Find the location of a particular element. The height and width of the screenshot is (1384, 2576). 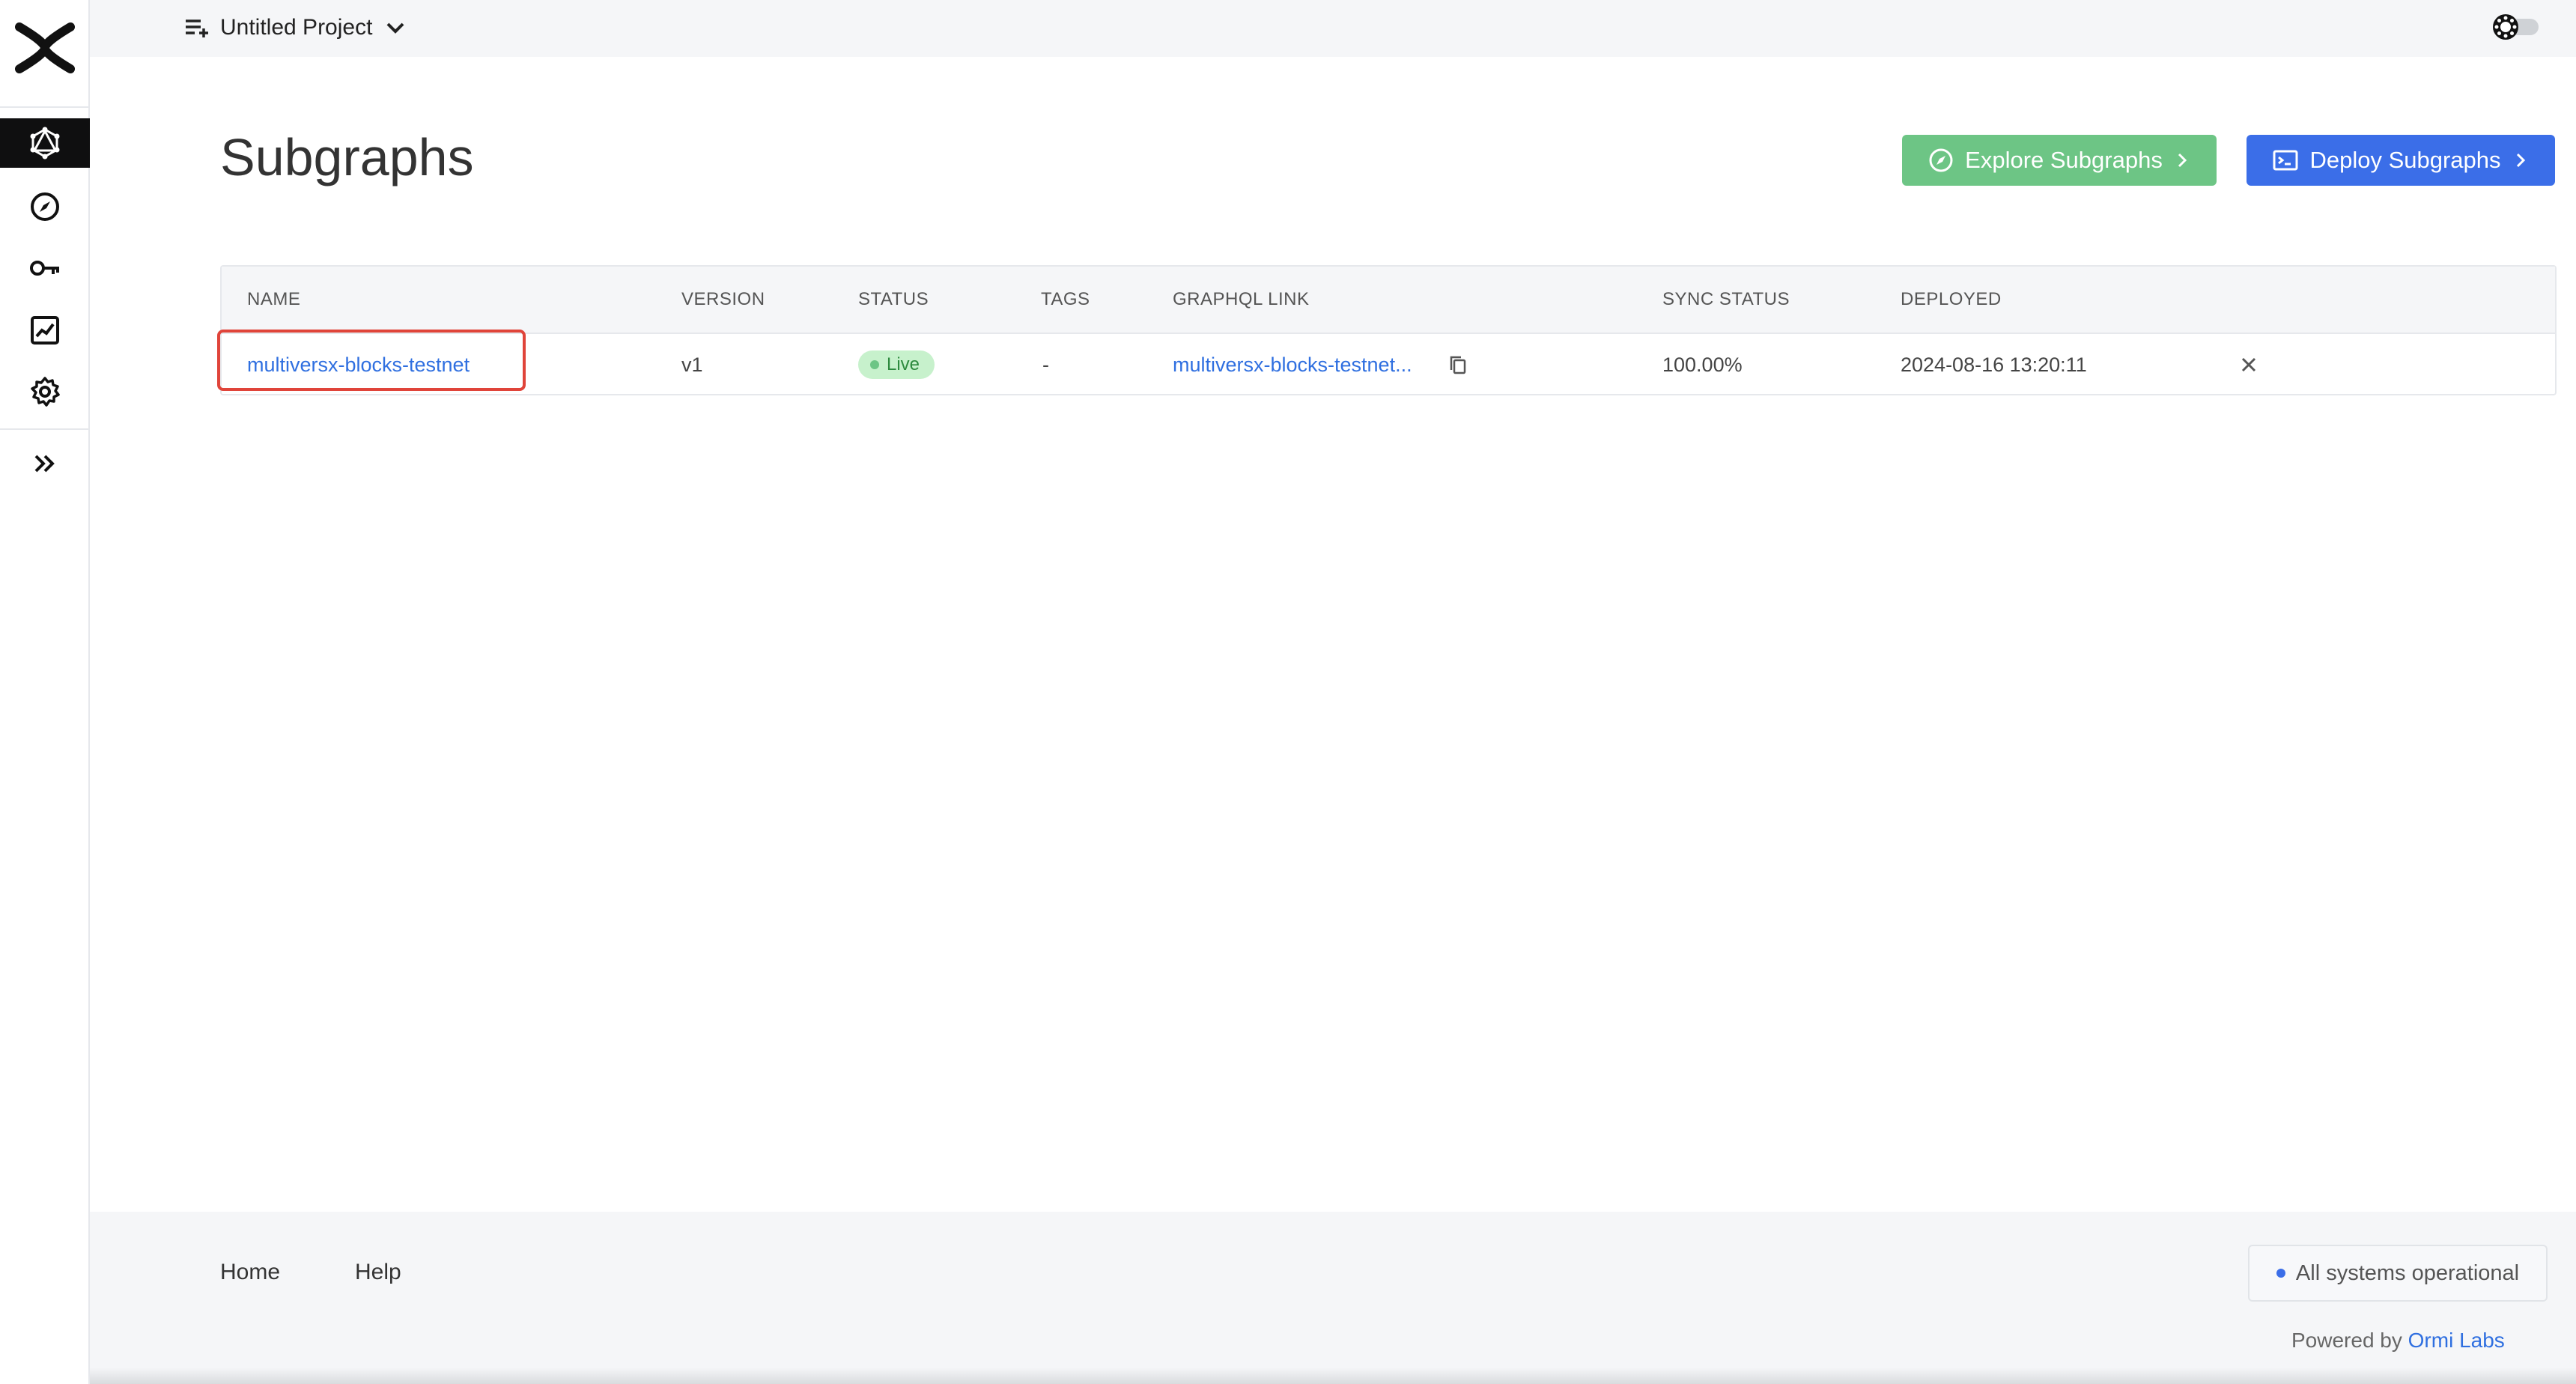

sidebar-expand-button is located at coordinates (45, 463).